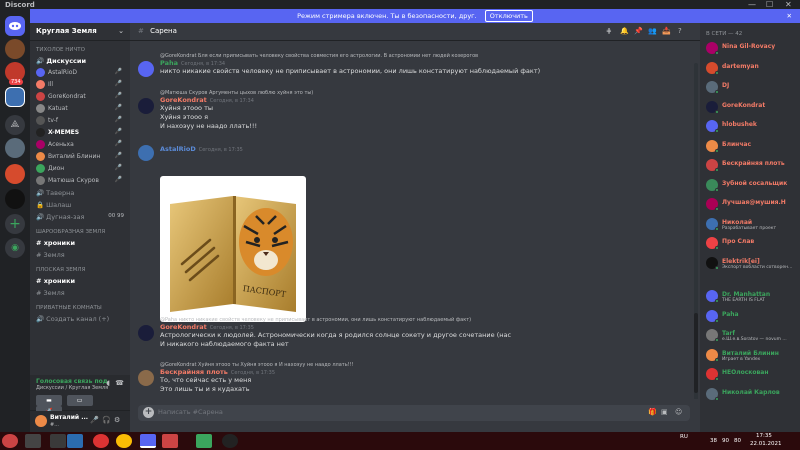 The height and width of the screenshot is (450, 800). What do you see at coordinates (178, 149) in the screenshot?
I see `author-name: AstalRioD` at bounding box center [178, 149].